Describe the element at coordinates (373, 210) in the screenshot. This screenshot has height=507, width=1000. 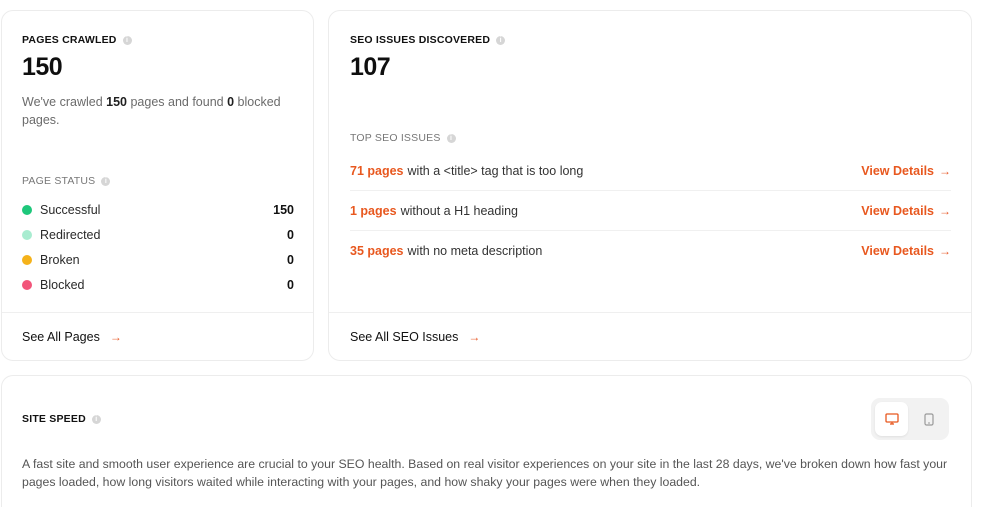
I see `issue-count: 1 pages` at that location.